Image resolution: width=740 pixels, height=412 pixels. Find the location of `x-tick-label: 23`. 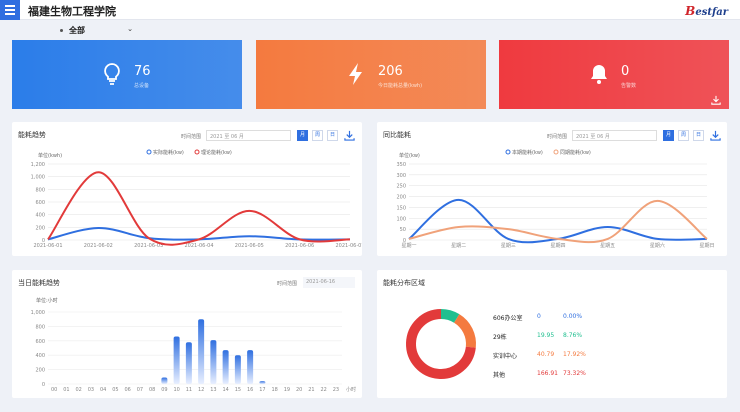

x-tick-label: 23 is located at coordinates (336, 390).